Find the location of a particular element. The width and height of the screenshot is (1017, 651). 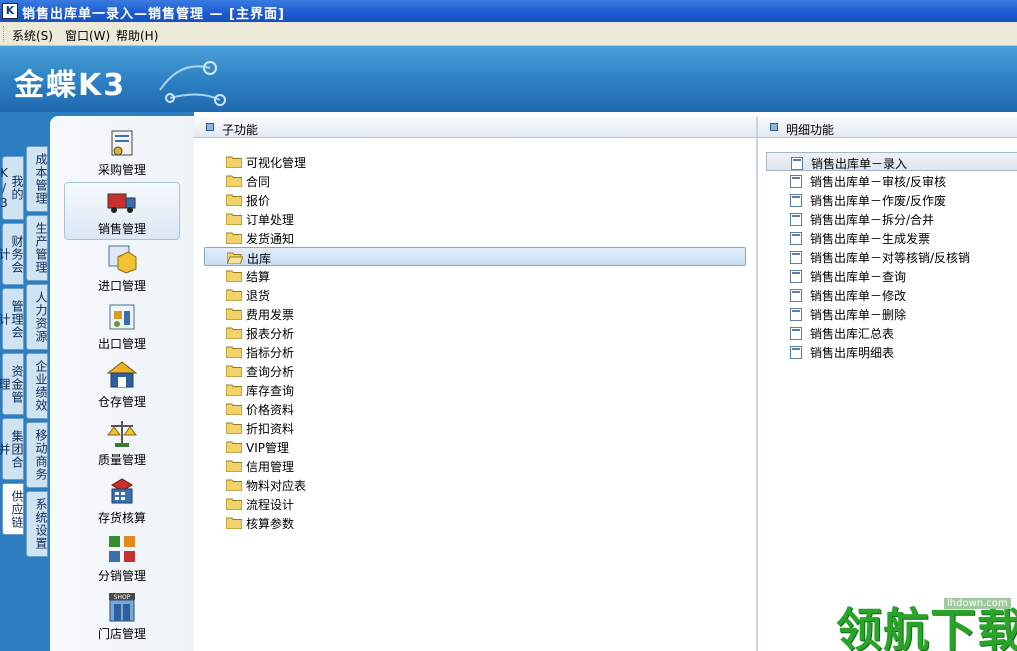

folder-item-credit-management: 信用管理 is located at coordinates (475, 465).